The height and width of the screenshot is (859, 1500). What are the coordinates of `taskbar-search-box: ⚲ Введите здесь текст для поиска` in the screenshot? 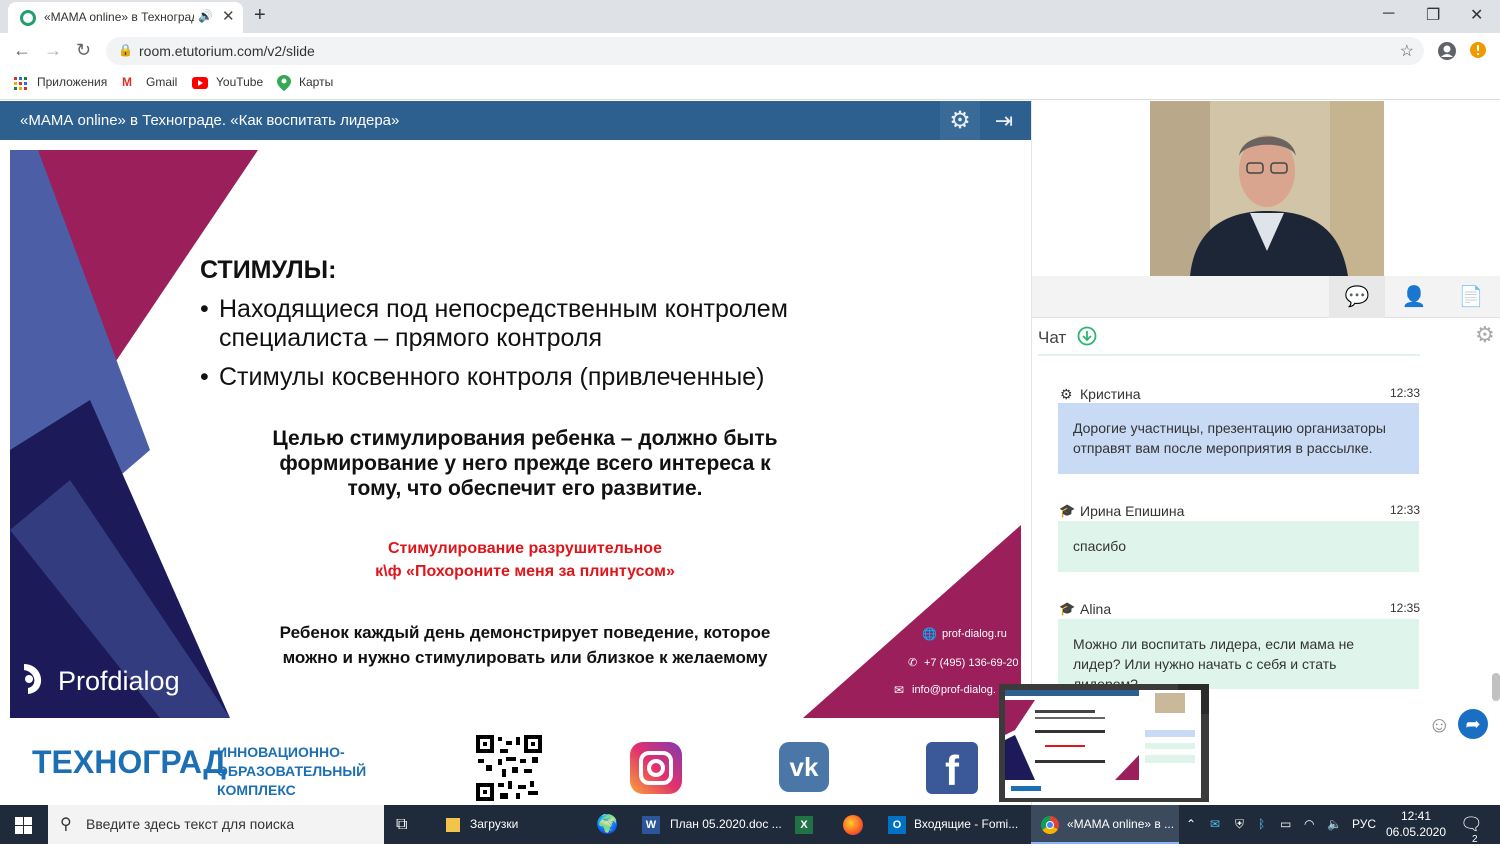 It's located at (216, 824).